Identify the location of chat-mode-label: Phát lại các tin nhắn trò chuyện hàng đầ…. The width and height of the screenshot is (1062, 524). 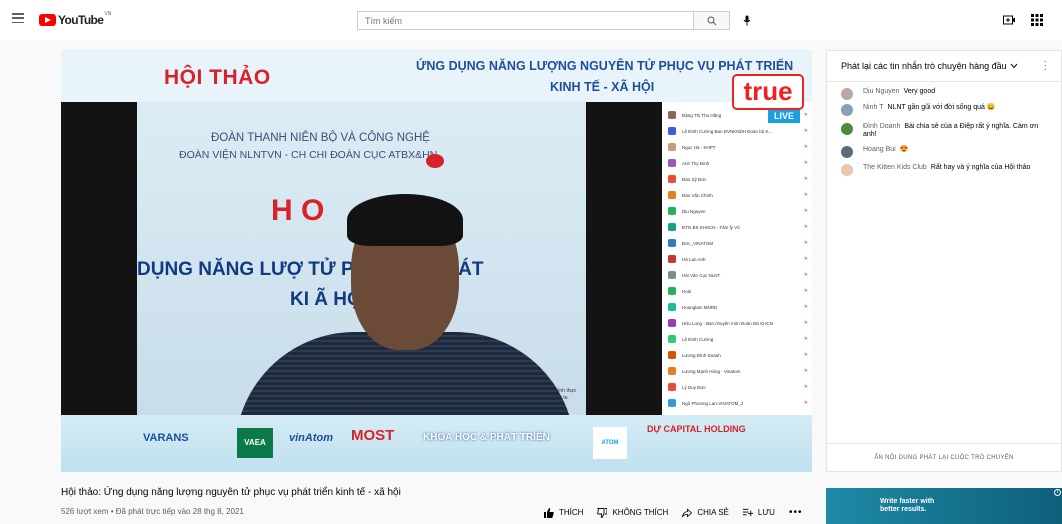
(924, 66).